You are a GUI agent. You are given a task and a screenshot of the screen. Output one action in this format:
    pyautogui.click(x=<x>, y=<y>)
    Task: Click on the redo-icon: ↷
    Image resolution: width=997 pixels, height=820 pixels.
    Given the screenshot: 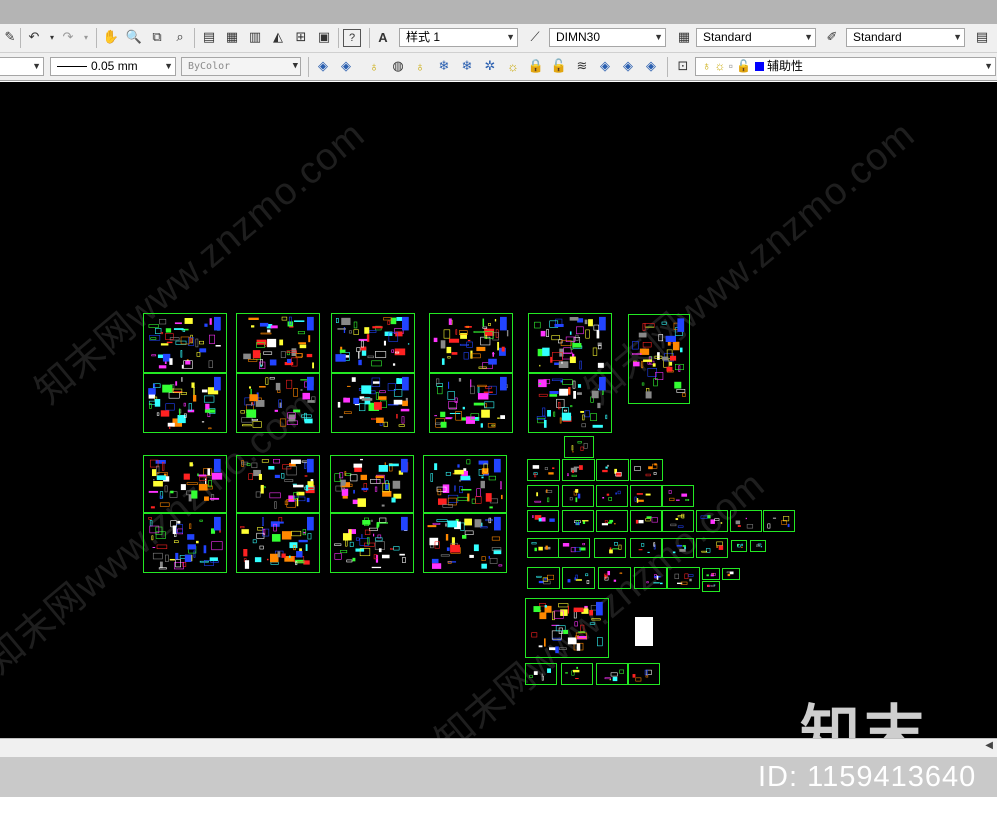 What is the action you would take?
    pyautogui.click(x=68, y=37)
    